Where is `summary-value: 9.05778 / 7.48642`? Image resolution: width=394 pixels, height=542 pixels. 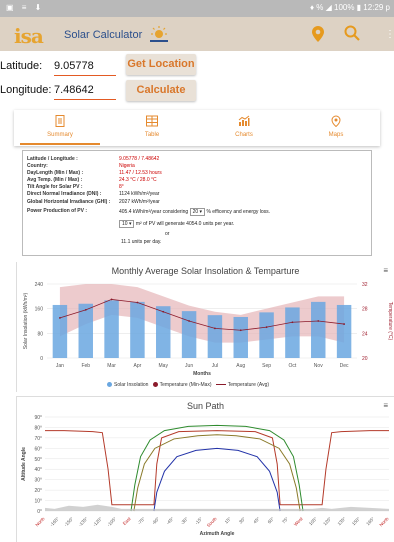
summary-value: 9.05778 / 7.48642 is located at coordinates (139, 159).